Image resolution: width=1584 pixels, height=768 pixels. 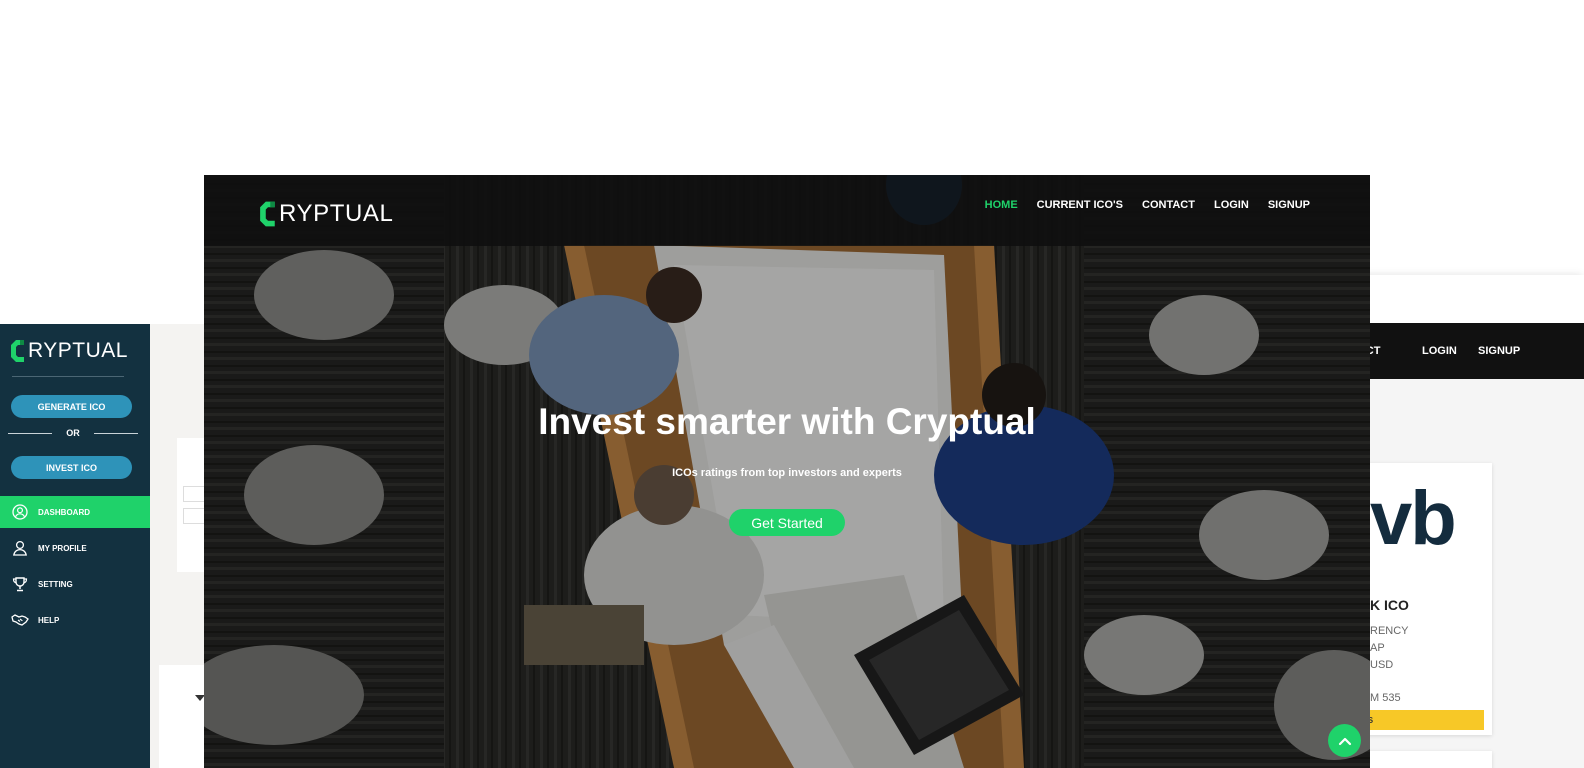 I want to click on sidebar-item-dashboard: DASHBOARD, so click(x=75, y=512).